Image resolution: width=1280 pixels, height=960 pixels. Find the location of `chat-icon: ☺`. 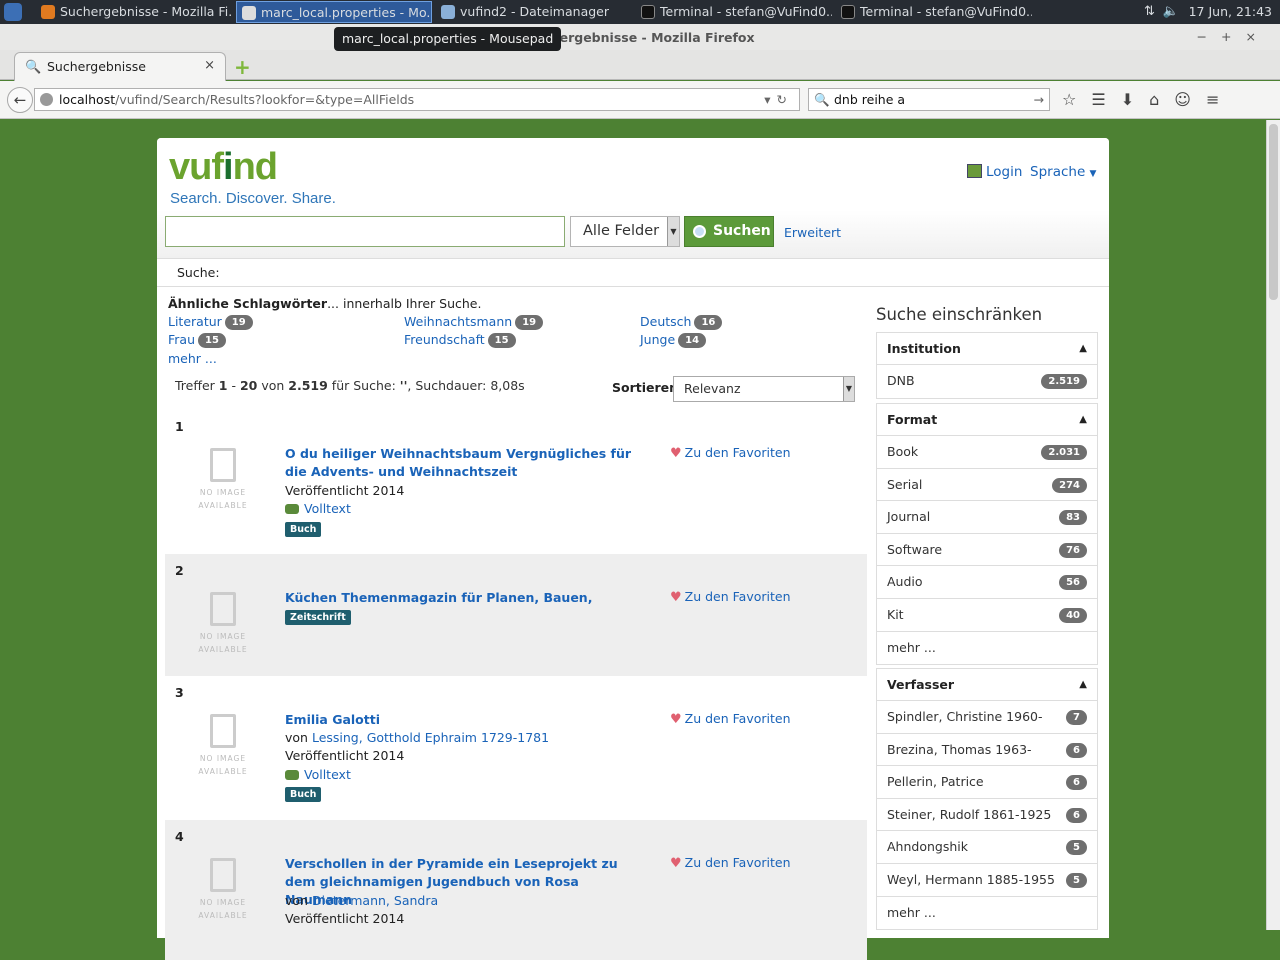

chat-icon: ☺ is located at coordinates (1190, 99).